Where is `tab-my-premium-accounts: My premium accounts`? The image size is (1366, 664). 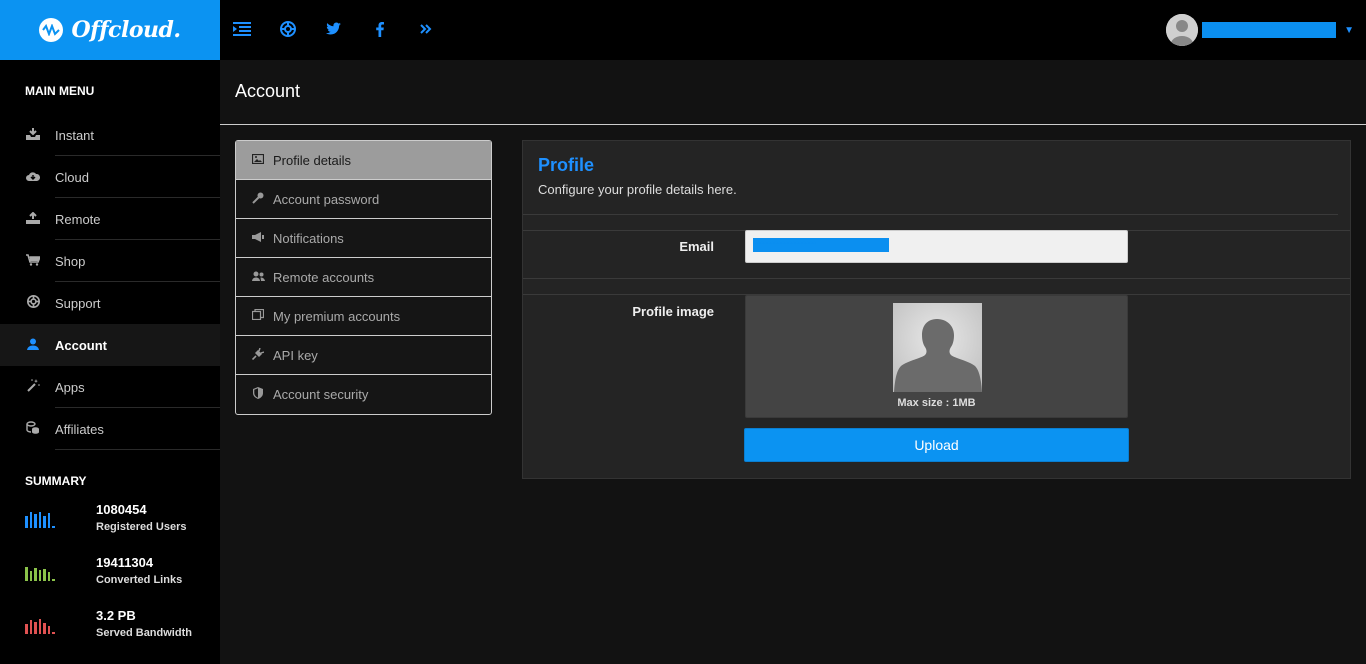
tab-my-premium-accounts: My premium accounts is located at coordinates (363, 316).